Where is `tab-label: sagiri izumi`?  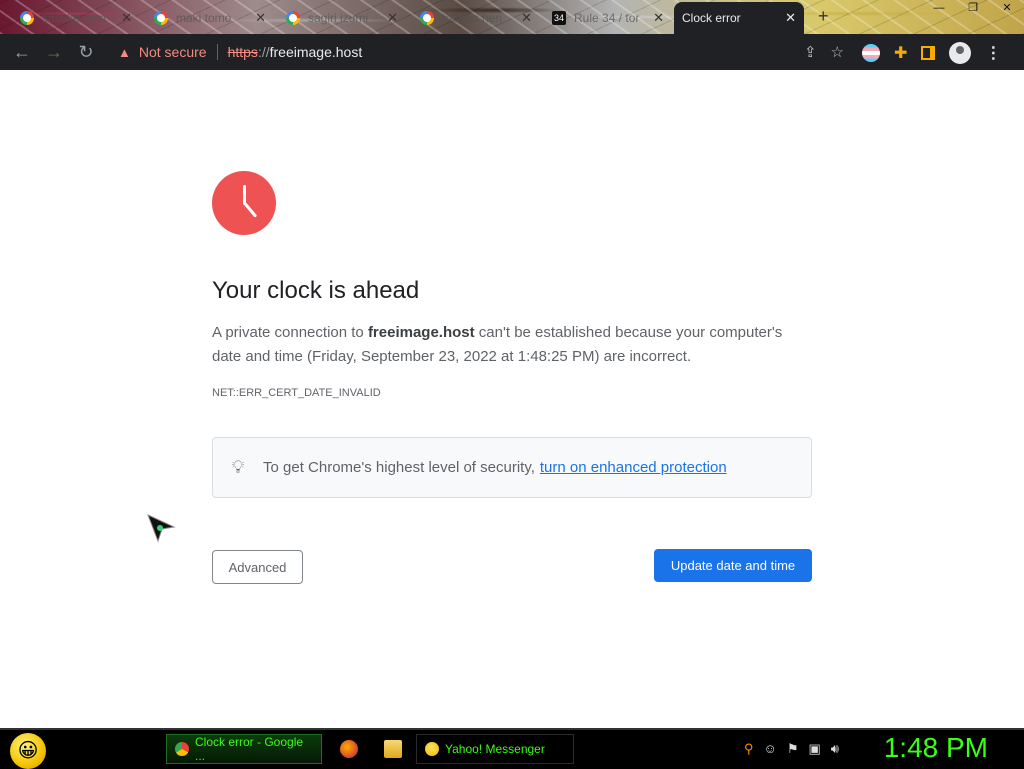 tab-label: sagiri izumi is located at coordinates (338, 18).